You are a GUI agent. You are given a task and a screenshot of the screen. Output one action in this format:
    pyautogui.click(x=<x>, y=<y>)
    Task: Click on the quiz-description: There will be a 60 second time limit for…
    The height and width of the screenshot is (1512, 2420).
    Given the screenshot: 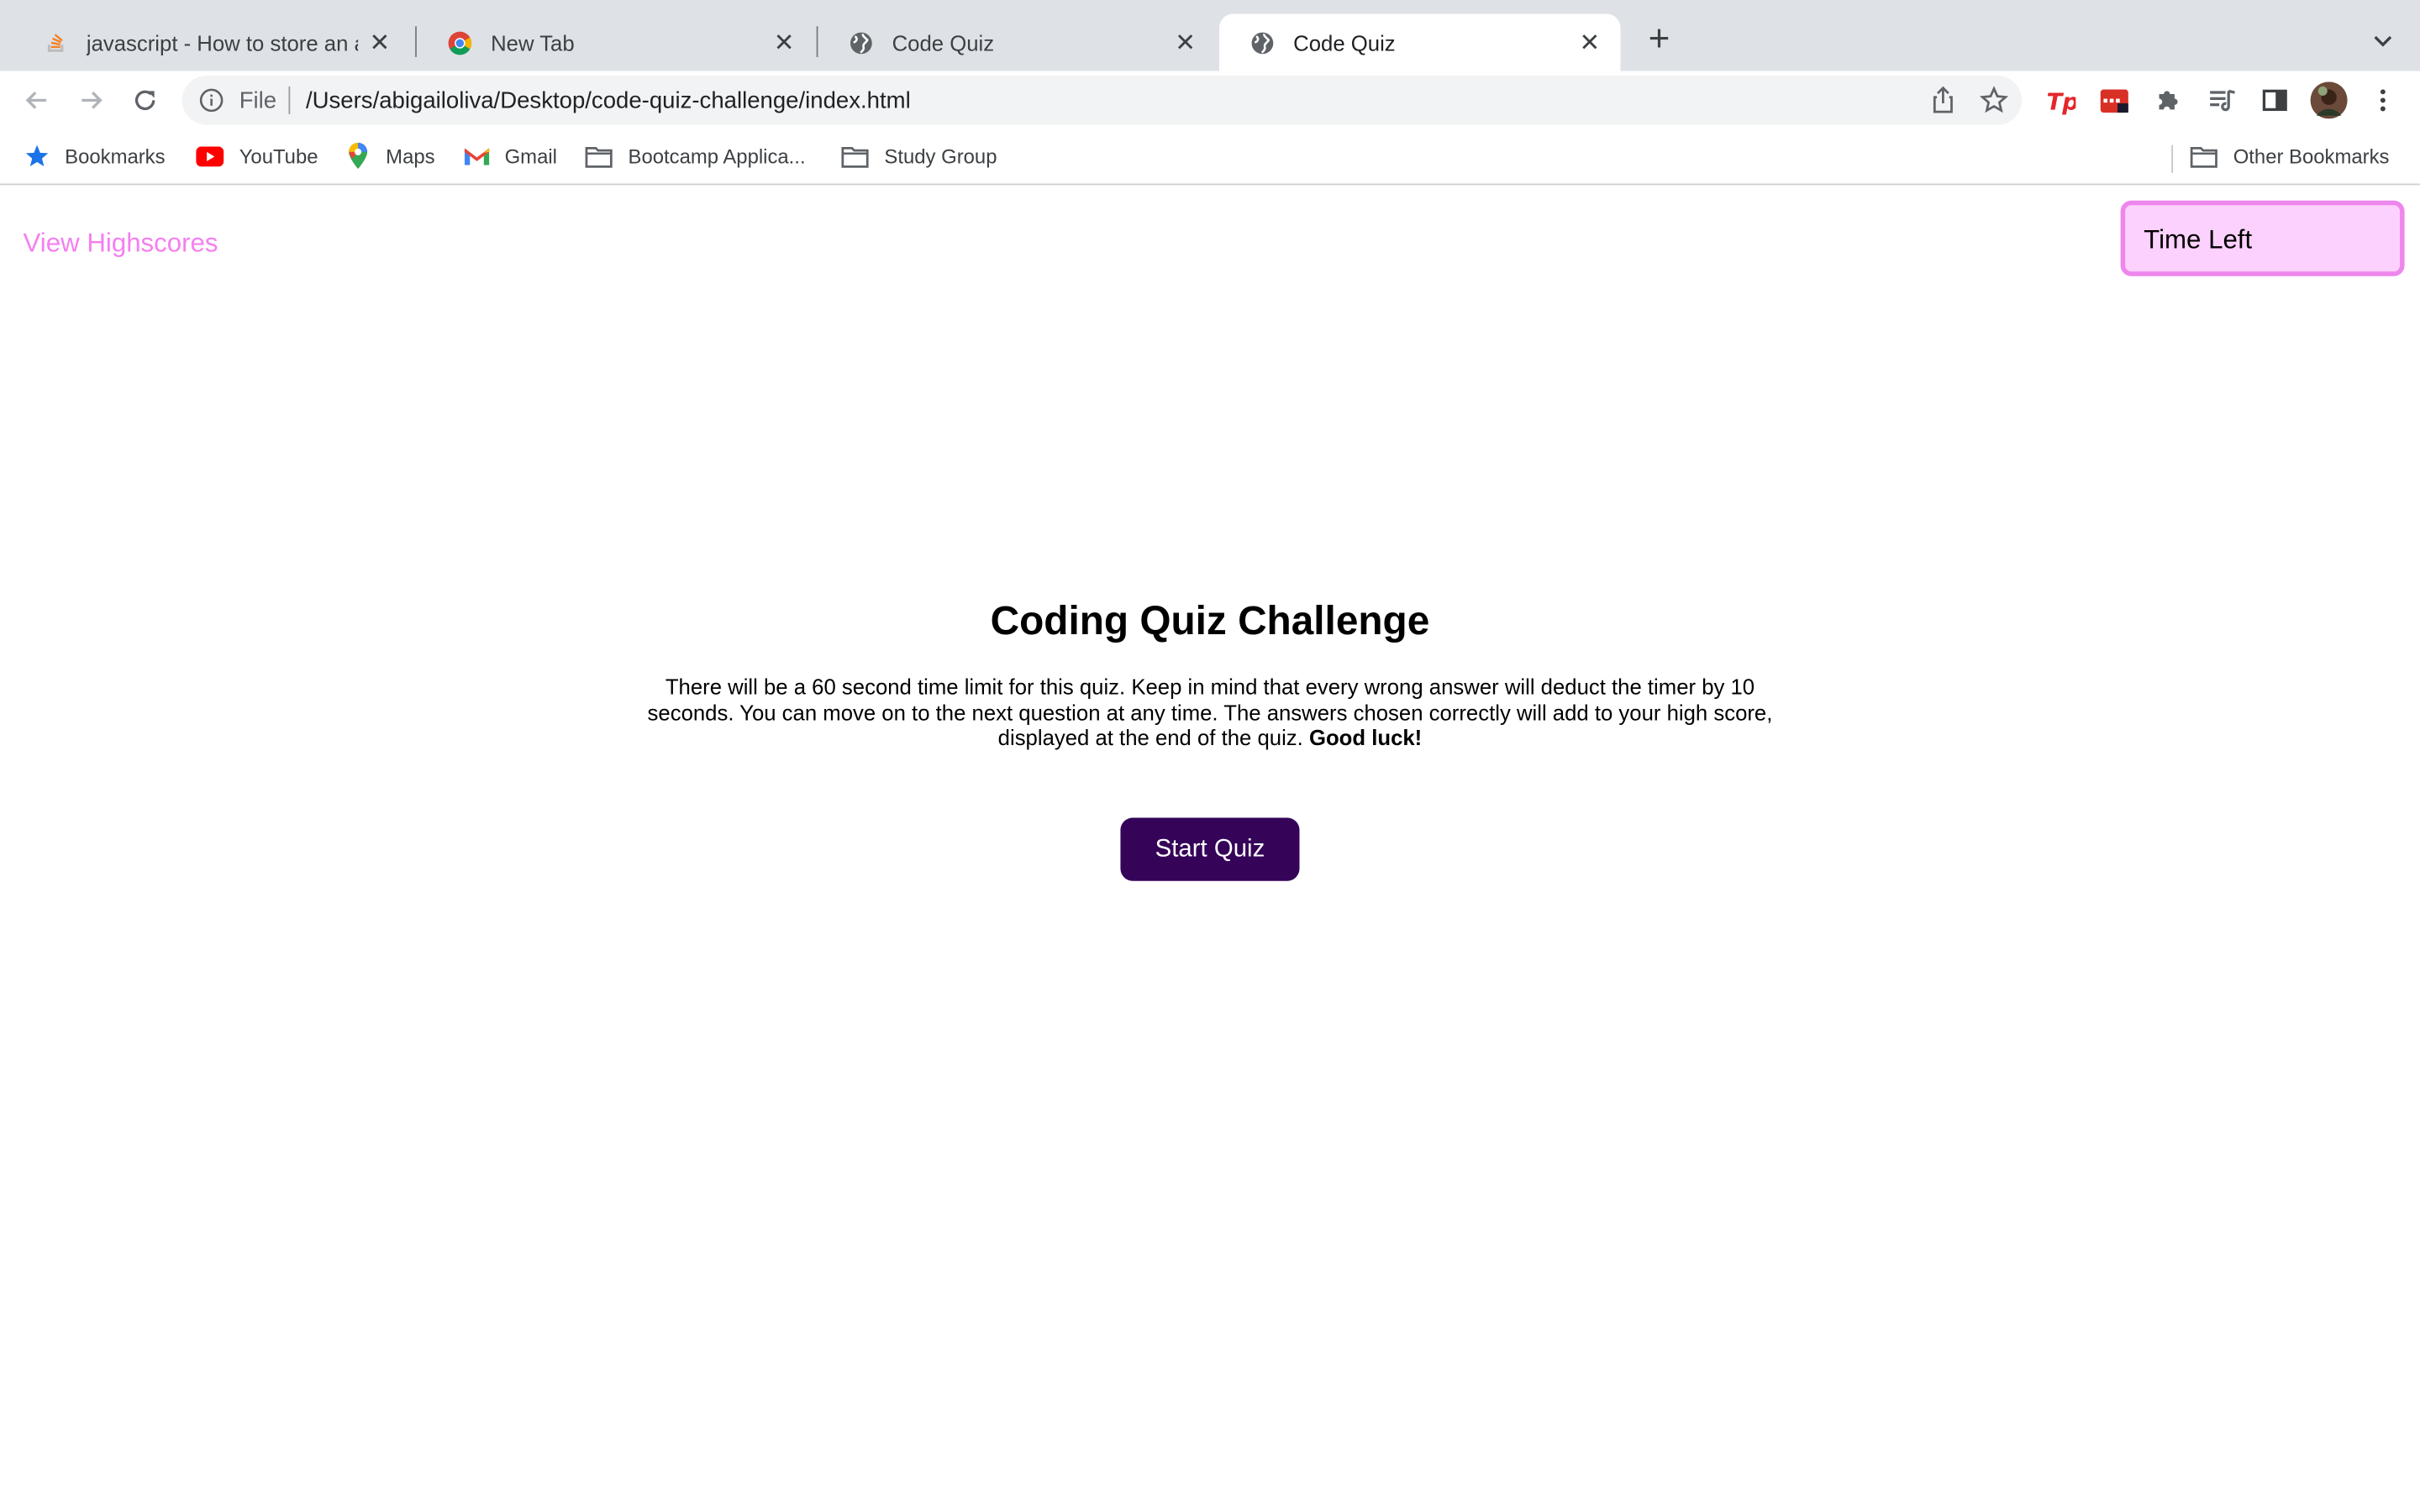 What is the action you would take?
    pyautogui.click(x=1210, y=713)
    